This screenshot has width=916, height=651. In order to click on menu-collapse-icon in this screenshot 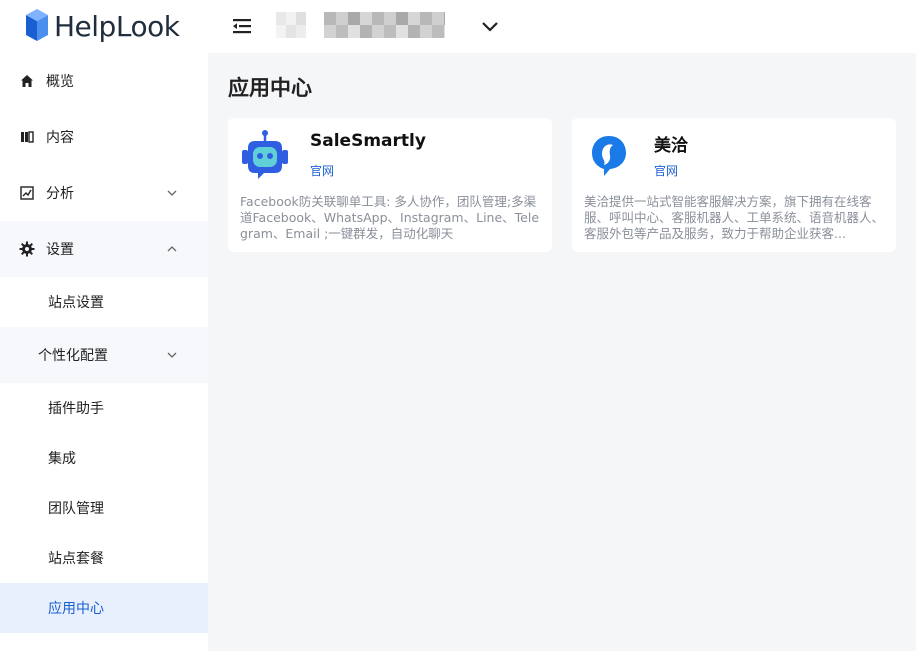, I will do `click(242, 26)`.